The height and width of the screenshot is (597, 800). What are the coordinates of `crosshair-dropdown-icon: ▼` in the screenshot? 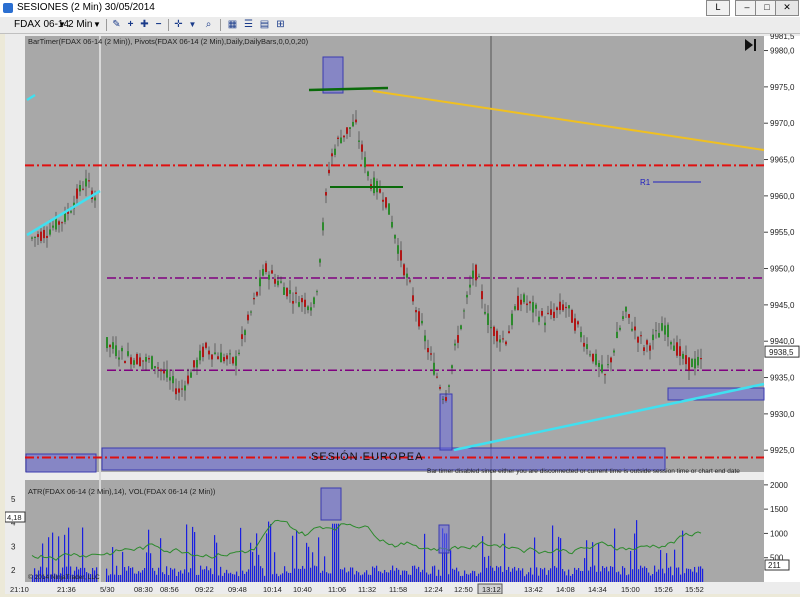 It's located at (192, 24).